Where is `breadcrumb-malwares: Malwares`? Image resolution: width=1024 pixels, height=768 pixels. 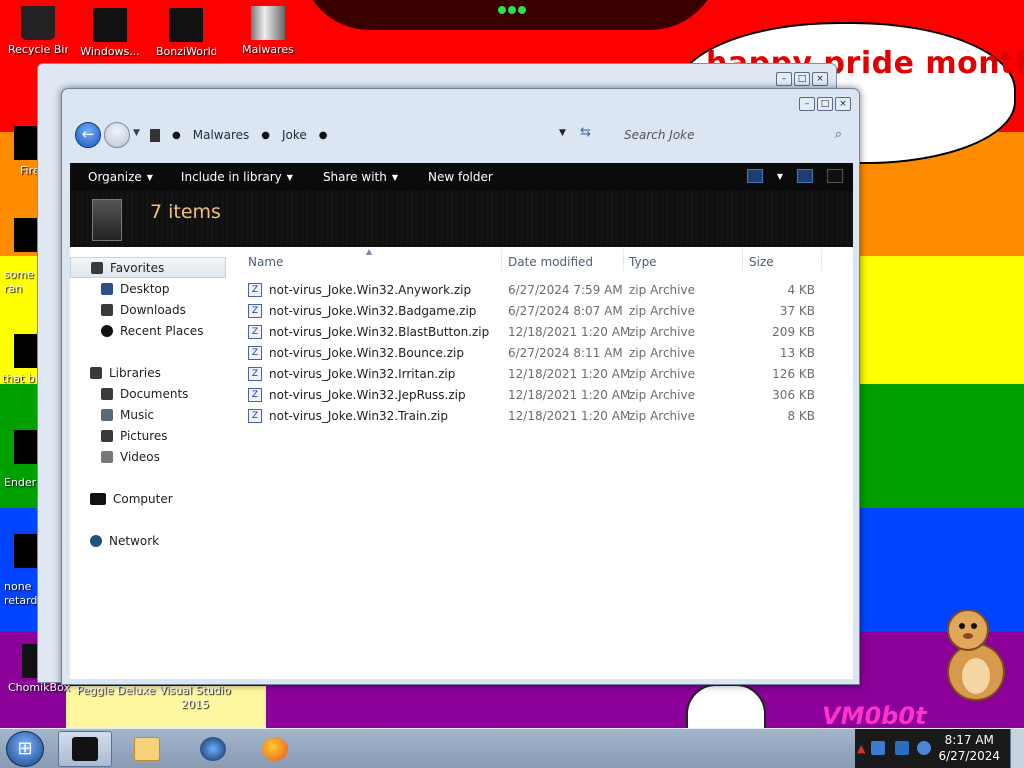 breadcrumb-malwares: Malwares is located at coordinates (221, 135).